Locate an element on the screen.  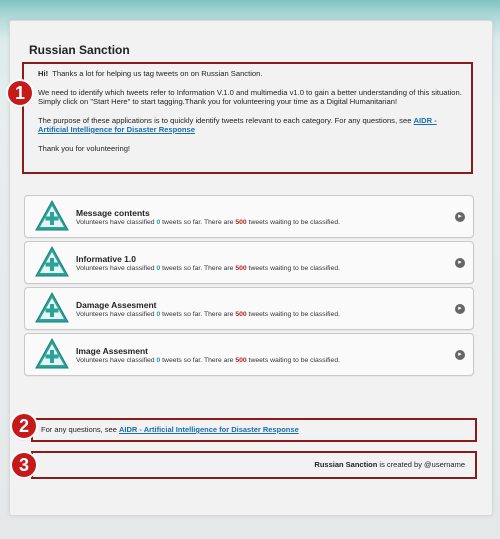
task-name: Informative 1.0 is located at coordinates (106, 259).